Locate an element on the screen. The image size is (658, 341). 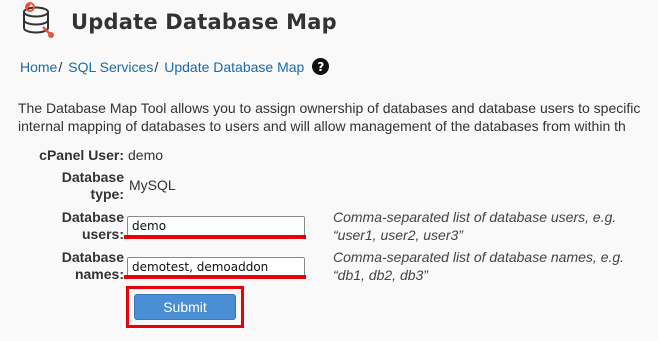
database-names-highlight is located at coordinates (215, 277).